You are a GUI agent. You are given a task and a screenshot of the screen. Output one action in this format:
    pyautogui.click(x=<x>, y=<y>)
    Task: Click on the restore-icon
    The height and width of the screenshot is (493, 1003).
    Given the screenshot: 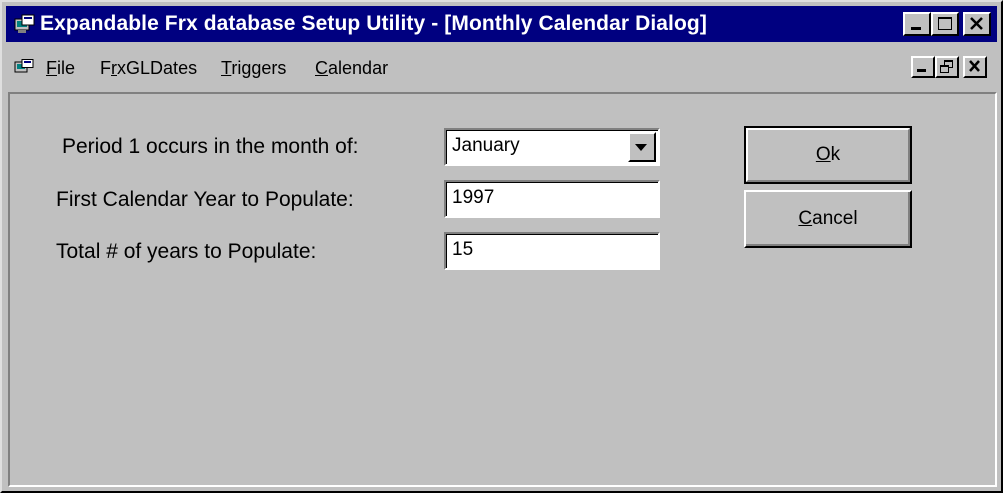 What is the action you would take?
    pyautogui.click(x=946, y=66)
    